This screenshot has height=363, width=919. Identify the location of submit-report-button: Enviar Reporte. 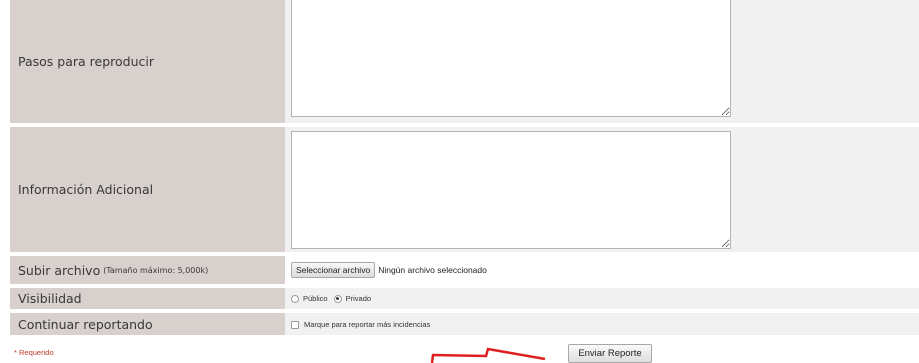
(610, 353).